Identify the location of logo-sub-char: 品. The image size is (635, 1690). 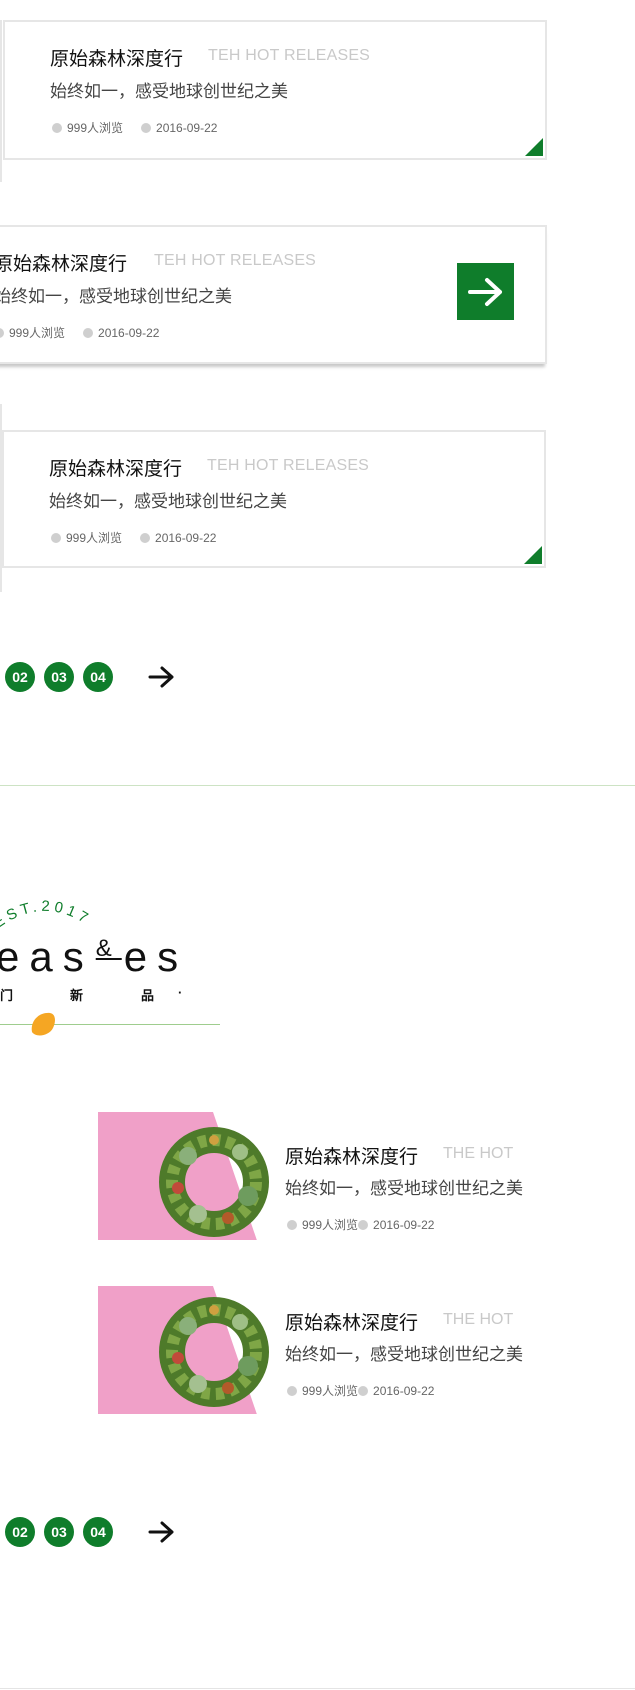
(148, 995).